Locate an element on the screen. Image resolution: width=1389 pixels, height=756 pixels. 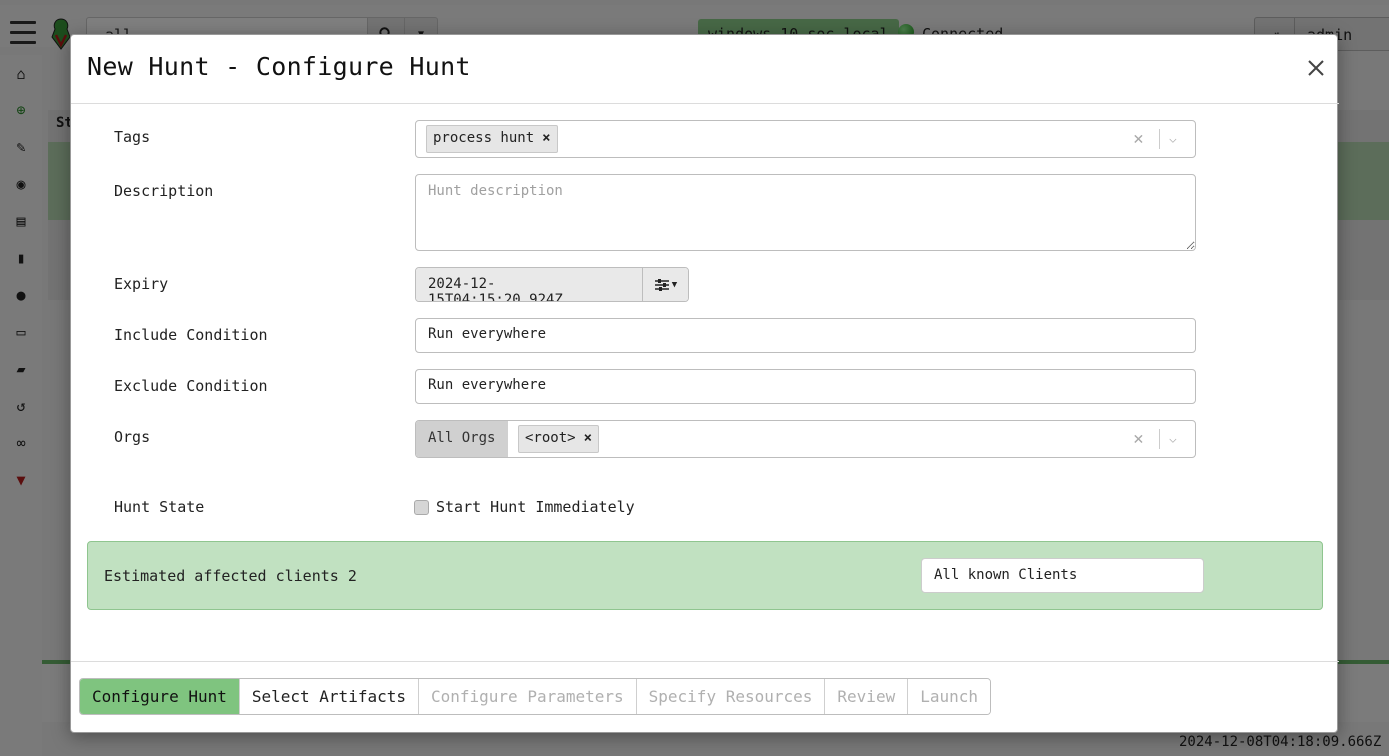
tags-select-controls: × ⌵ is located at coordinates (1159, 139).